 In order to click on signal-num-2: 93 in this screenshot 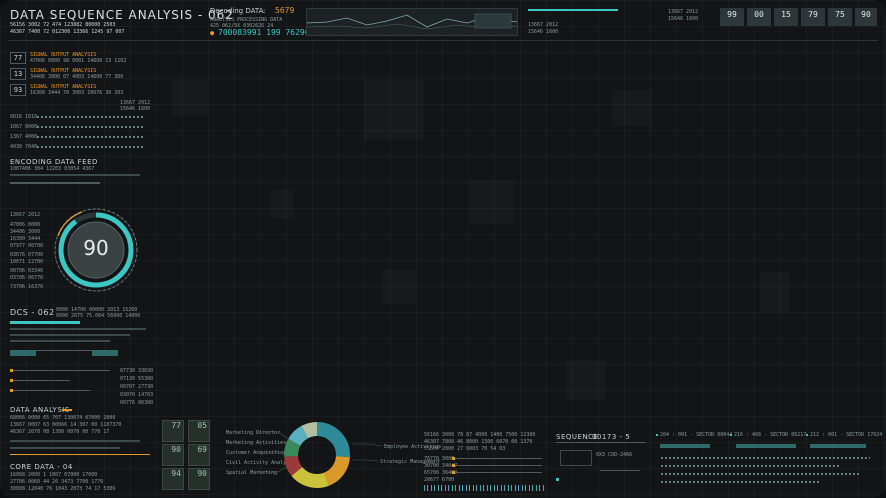, I will do `click(18, 90)`.